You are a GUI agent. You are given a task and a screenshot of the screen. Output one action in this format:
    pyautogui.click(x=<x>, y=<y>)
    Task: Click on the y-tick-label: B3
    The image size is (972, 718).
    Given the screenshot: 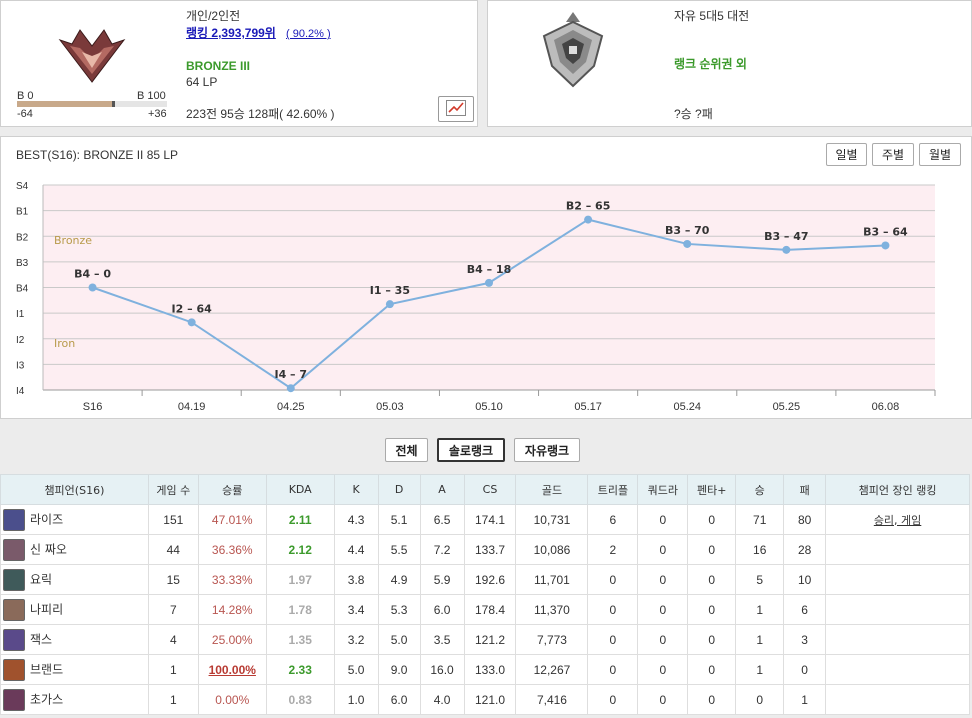 What is the action you would take?
    pyautogui.click(x=22, y=263)
    